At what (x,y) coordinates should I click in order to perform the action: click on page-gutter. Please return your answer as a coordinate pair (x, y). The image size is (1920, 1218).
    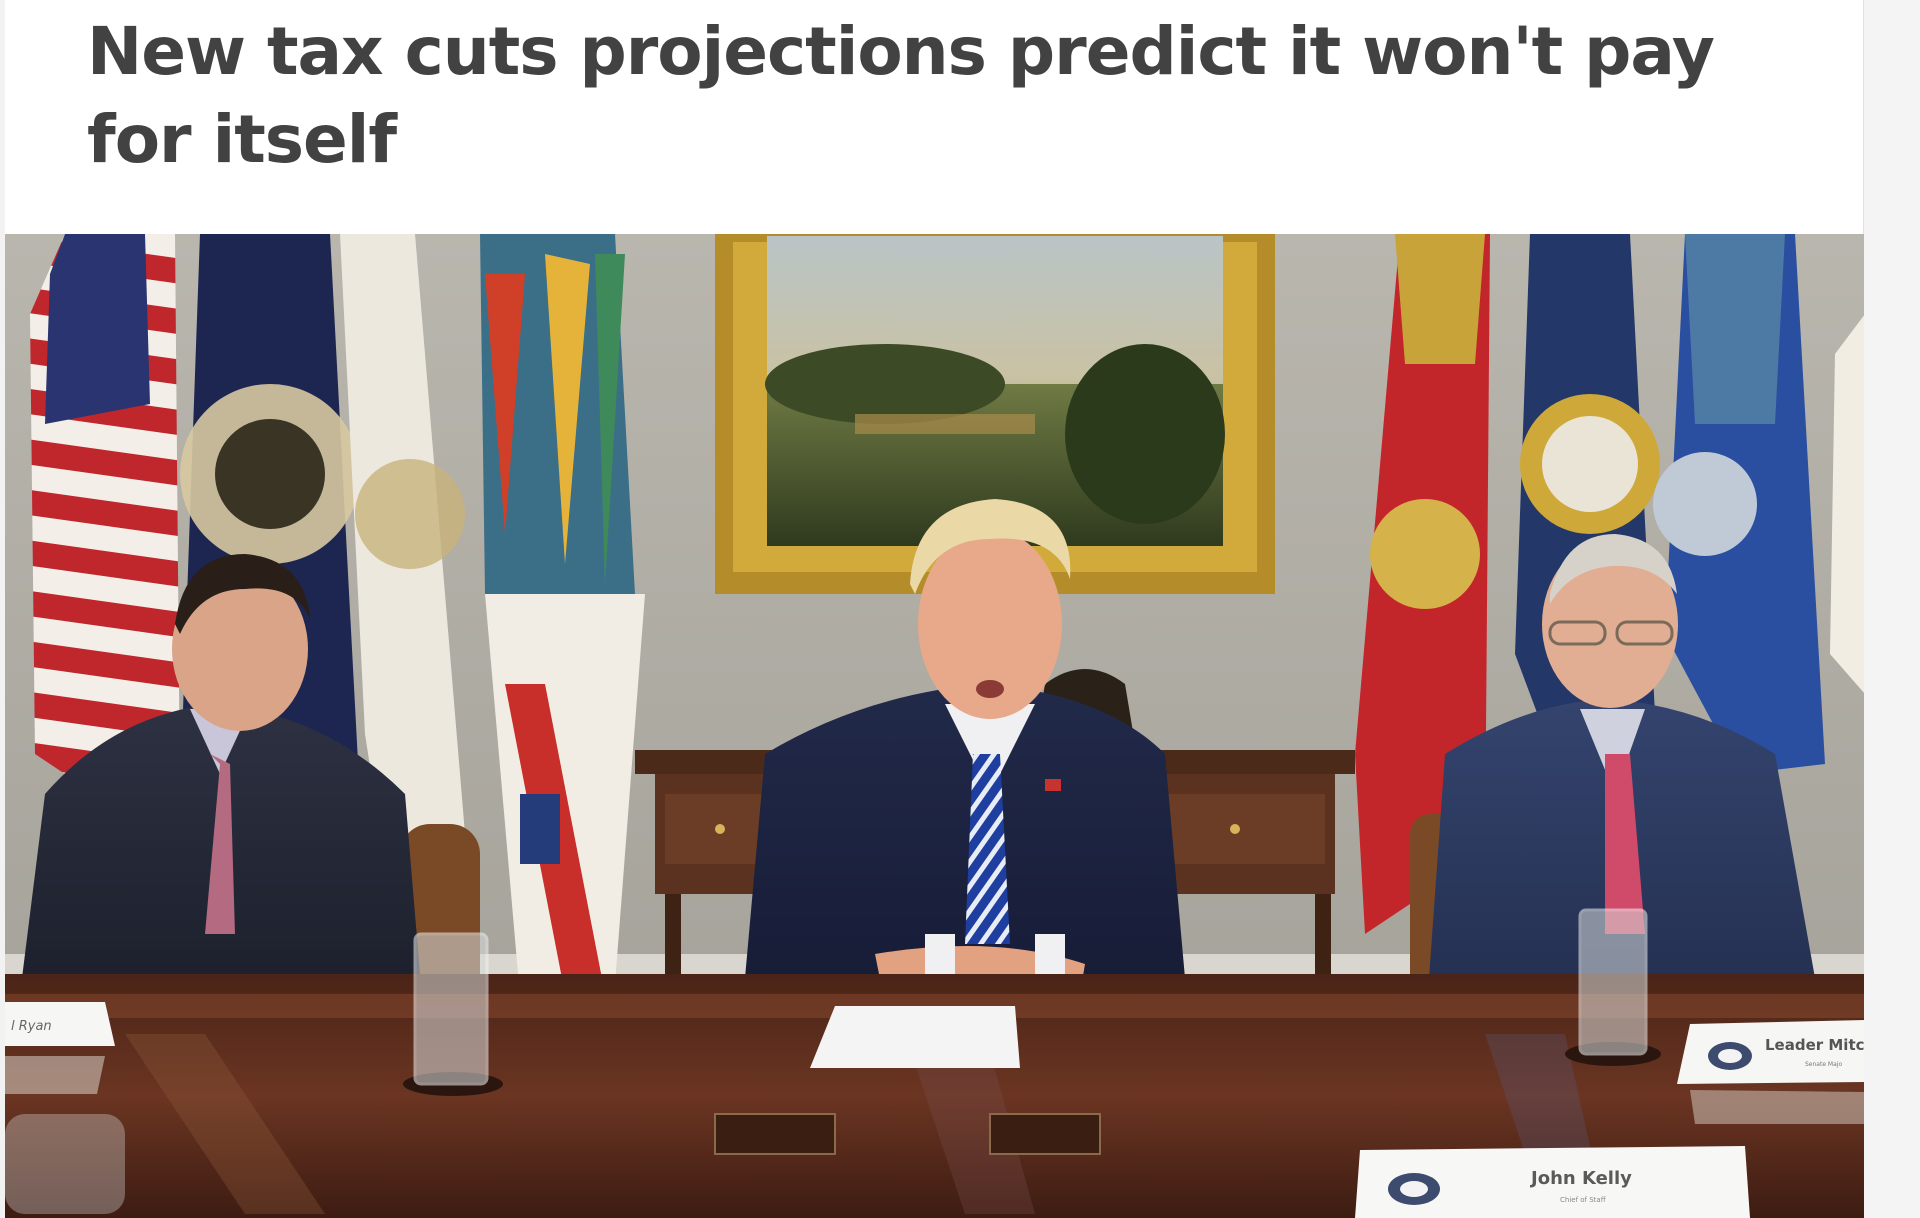
    Looking at the image, I should click on (1892, 609).